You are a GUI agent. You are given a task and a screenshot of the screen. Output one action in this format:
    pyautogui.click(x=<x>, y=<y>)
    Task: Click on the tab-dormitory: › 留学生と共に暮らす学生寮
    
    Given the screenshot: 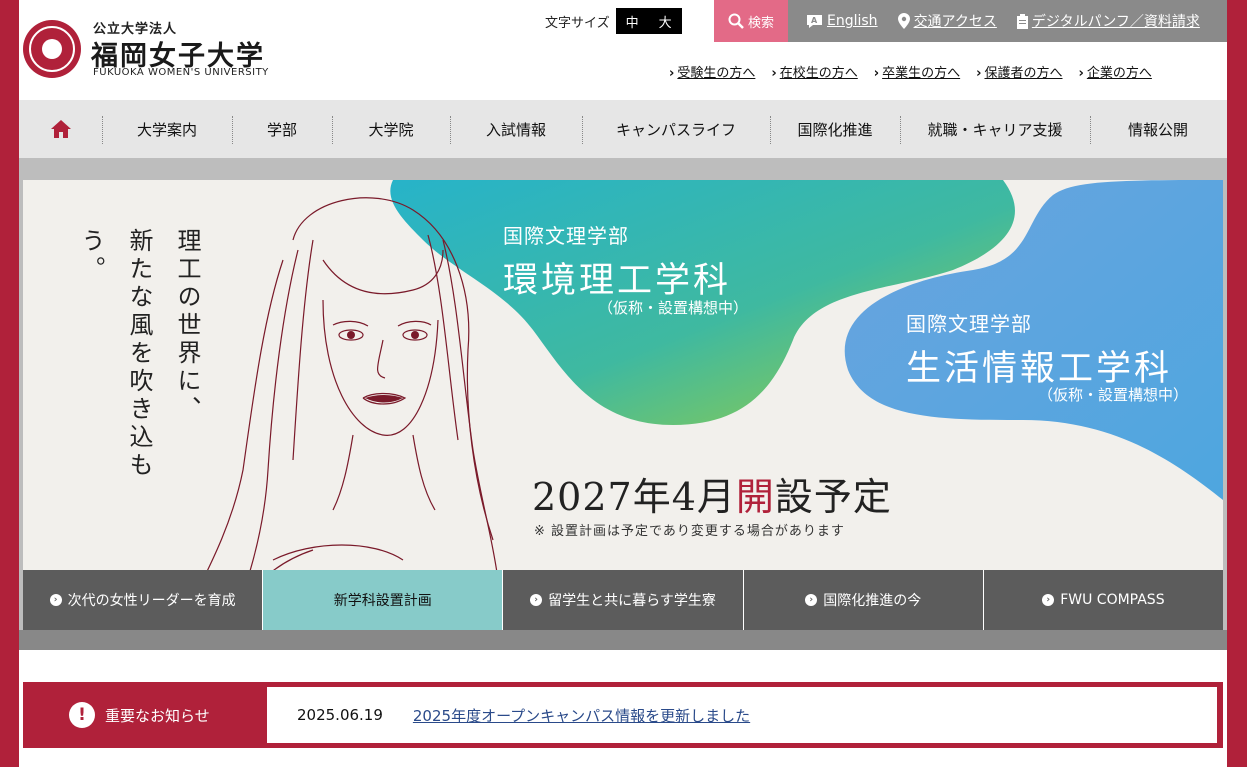 What is the action you would take?
    pyautogui.click(x=623, y=600)
    